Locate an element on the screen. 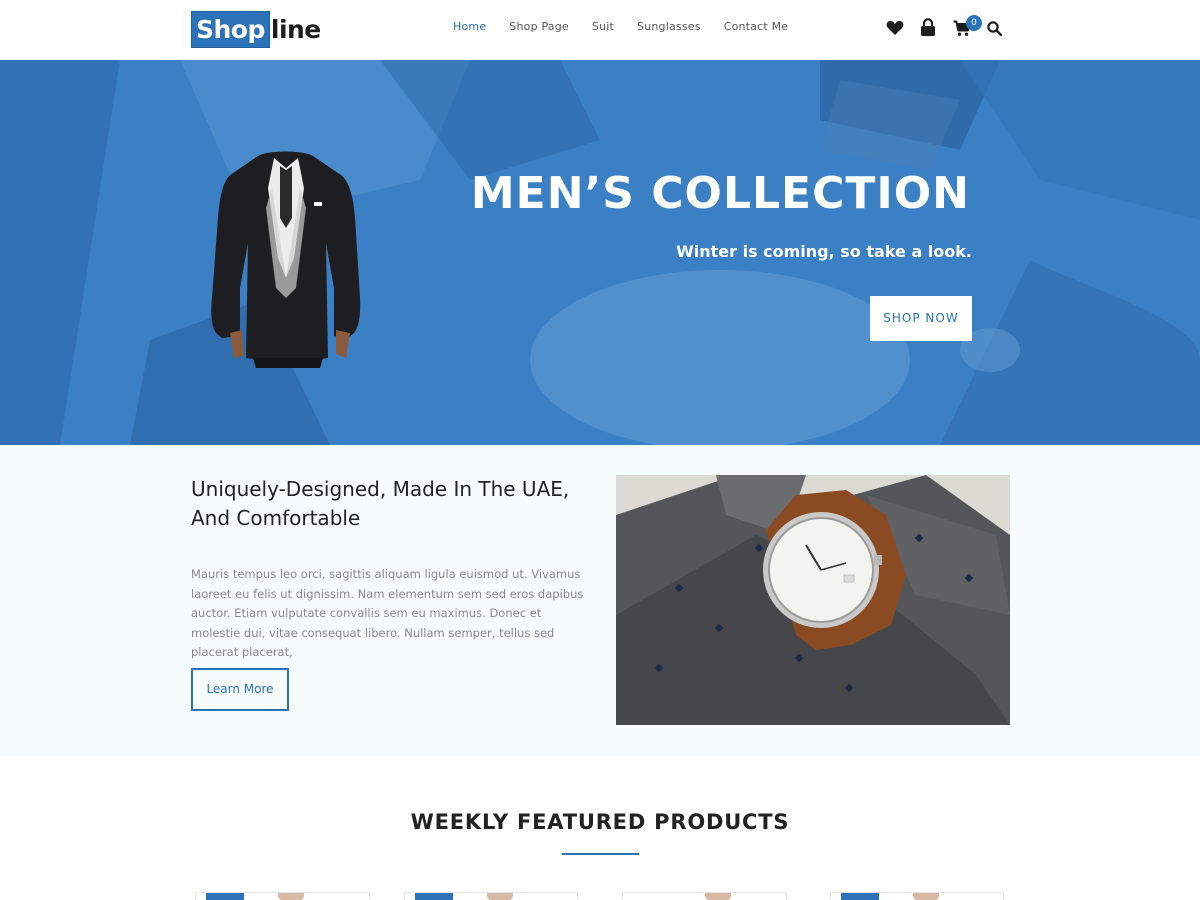  watch-product-image is located at coordinates (813, 600).